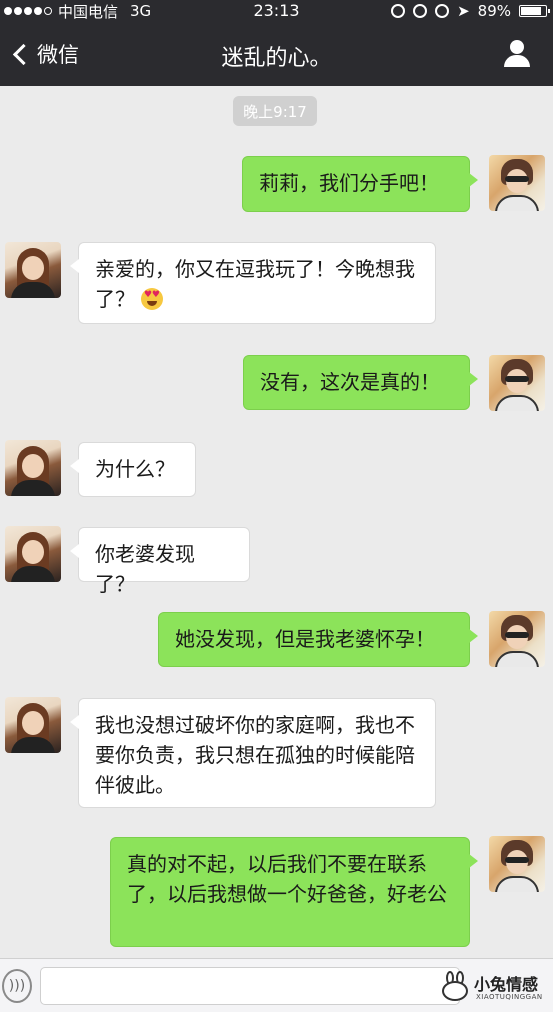  I want to click on incoming-message: 你老婆发现了？, so click(160, 561).